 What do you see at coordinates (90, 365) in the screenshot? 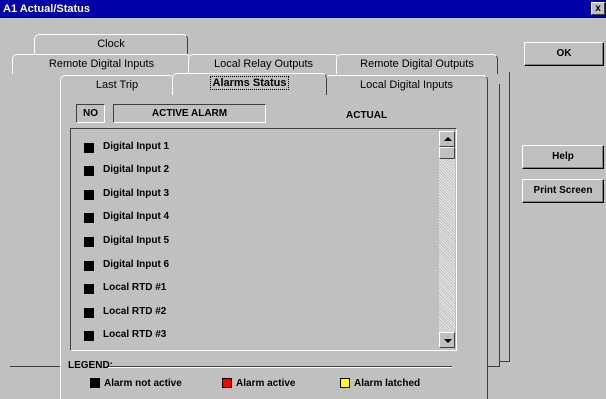
I see `legend-title: LEGEND:` at bounding box center [90, 365].